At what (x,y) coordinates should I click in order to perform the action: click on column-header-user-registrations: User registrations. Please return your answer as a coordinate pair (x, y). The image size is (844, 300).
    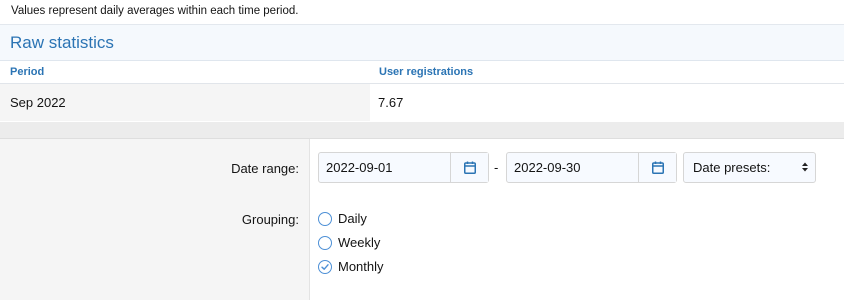
    Looking at the image, I should click on (426, 72).